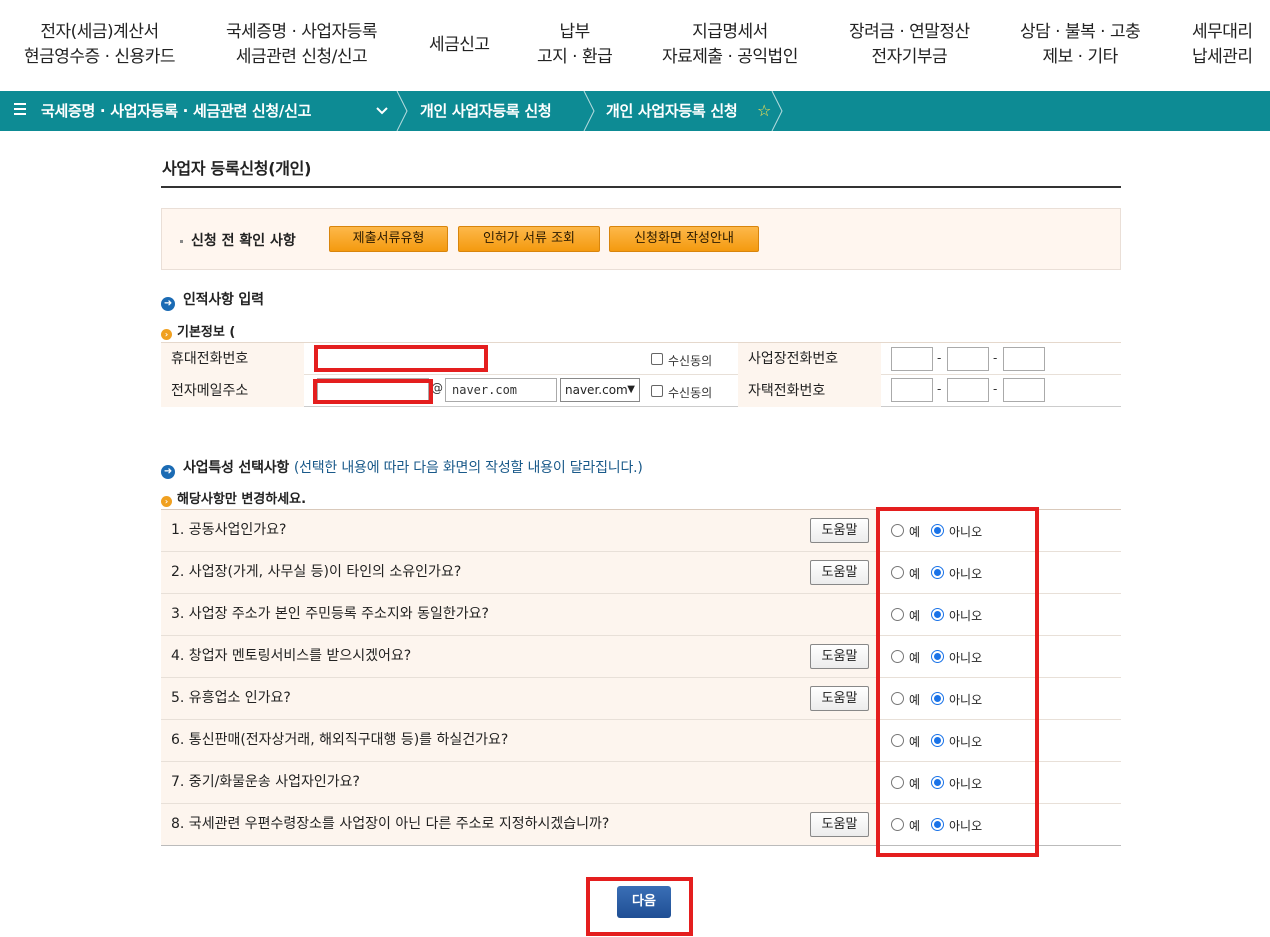 The height and width of the screenshot is (937, 1270). Describe the element at coordinates (233, 497) in the screenshot. I see `change-only-title: › 해당사항만 변경하세요.` at that location.